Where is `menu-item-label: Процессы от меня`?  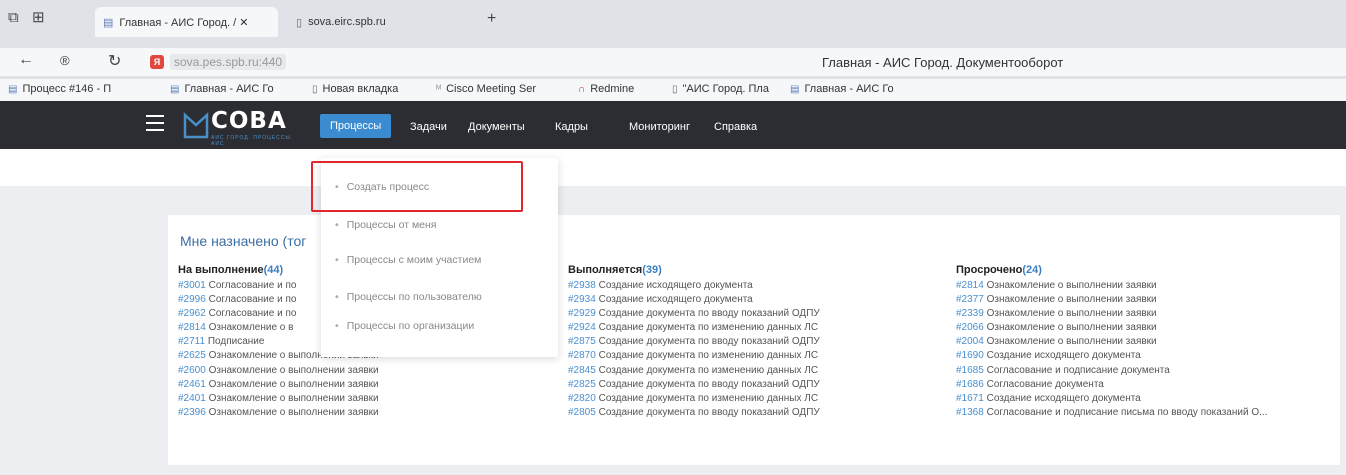 menu-item-label: Процессы от меня is located at coordinates (391, 225).